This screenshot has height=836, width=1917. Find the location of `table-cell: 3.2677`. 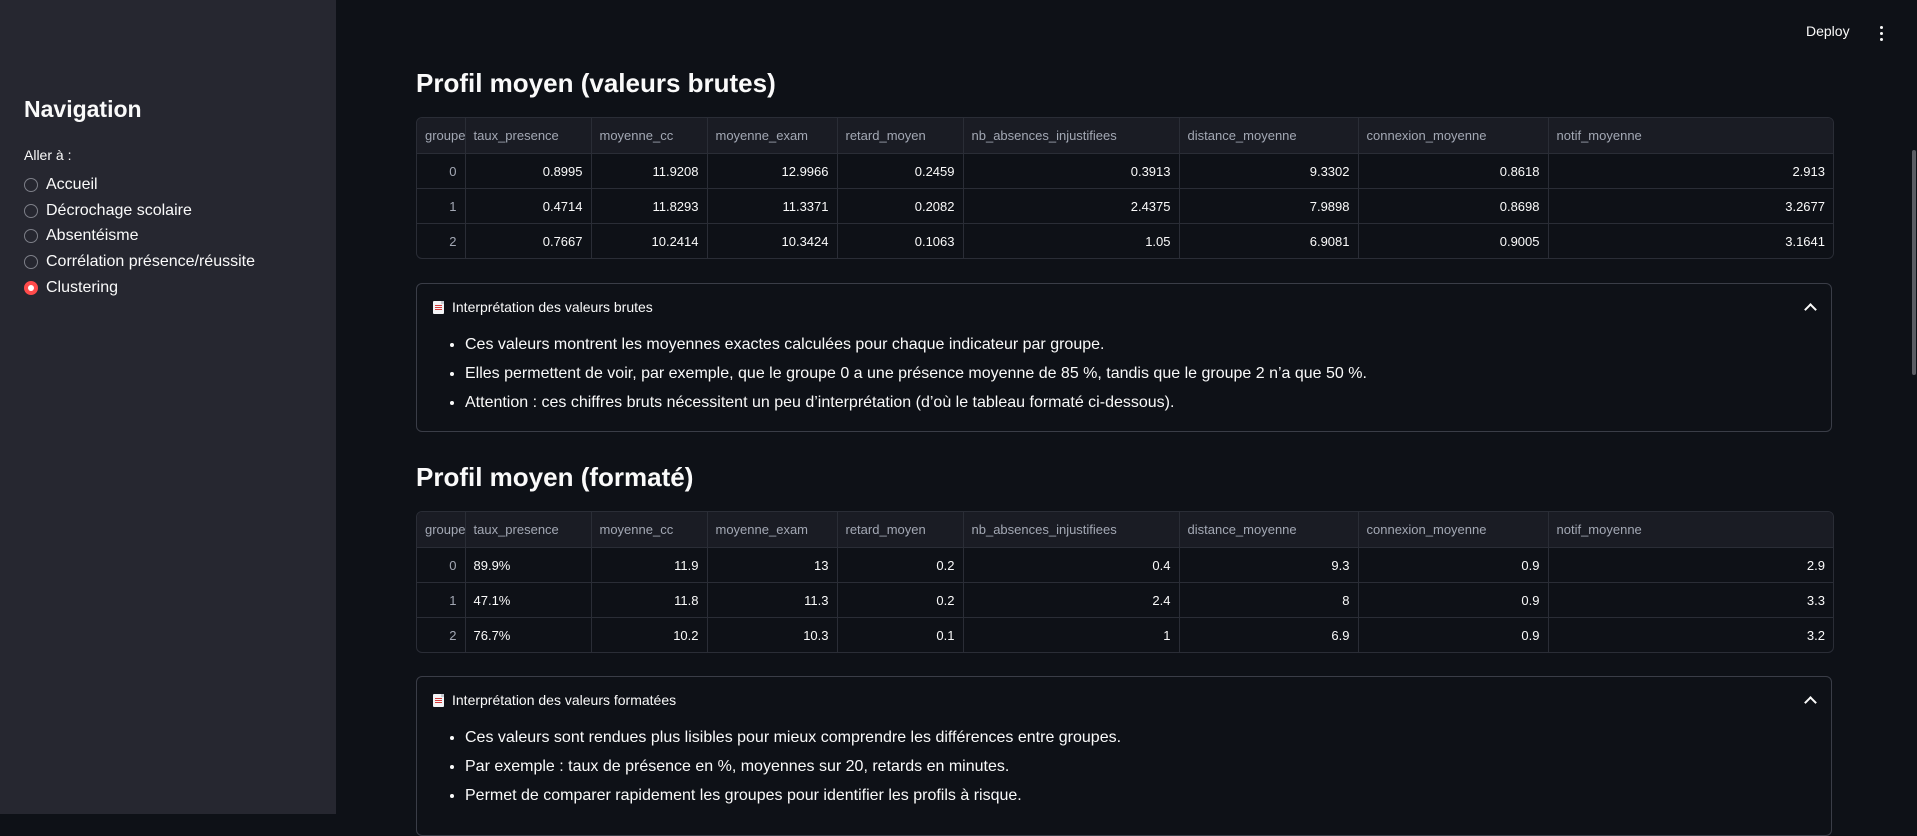

table-cell: 3.2677 is located at coordinates (1690, 206).